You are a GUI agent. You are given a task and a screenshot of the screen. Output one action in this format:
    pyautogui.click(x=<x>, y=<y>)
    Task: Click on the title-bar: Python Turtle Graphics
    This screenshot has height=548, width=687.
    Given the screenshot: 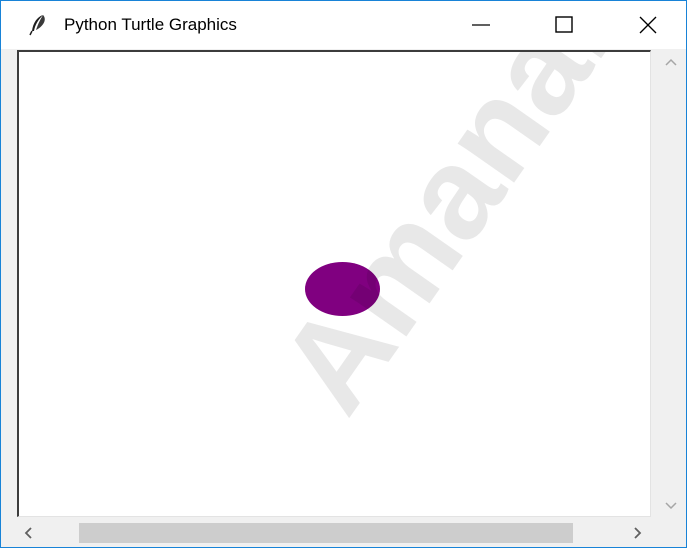 What is the action you would take?
    pyautogui.click(x=343, y=25)
    